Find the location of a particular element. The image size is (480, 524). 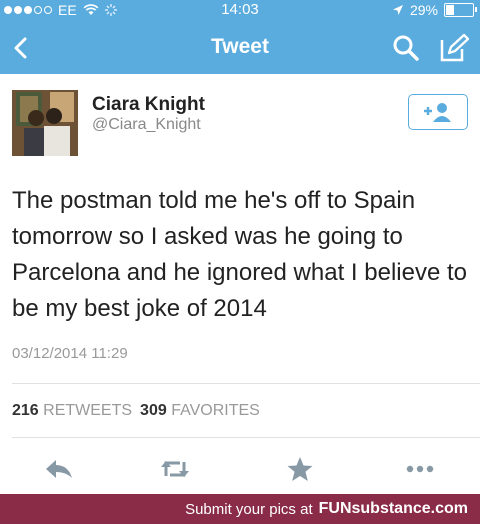

search-icon is located at coordinates (406, 48).